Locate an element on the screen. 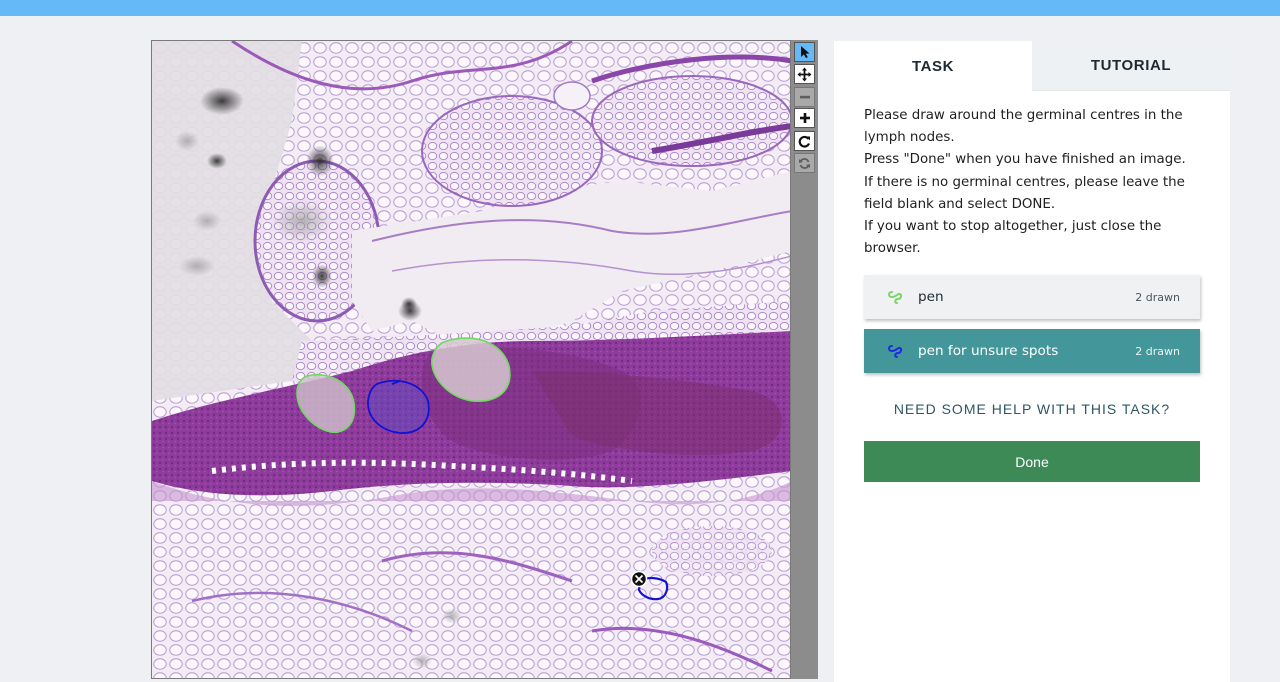 This screenshot has height=682, width=1280. instruction-line: lymph nodes. is located at coordinates (909, 138).